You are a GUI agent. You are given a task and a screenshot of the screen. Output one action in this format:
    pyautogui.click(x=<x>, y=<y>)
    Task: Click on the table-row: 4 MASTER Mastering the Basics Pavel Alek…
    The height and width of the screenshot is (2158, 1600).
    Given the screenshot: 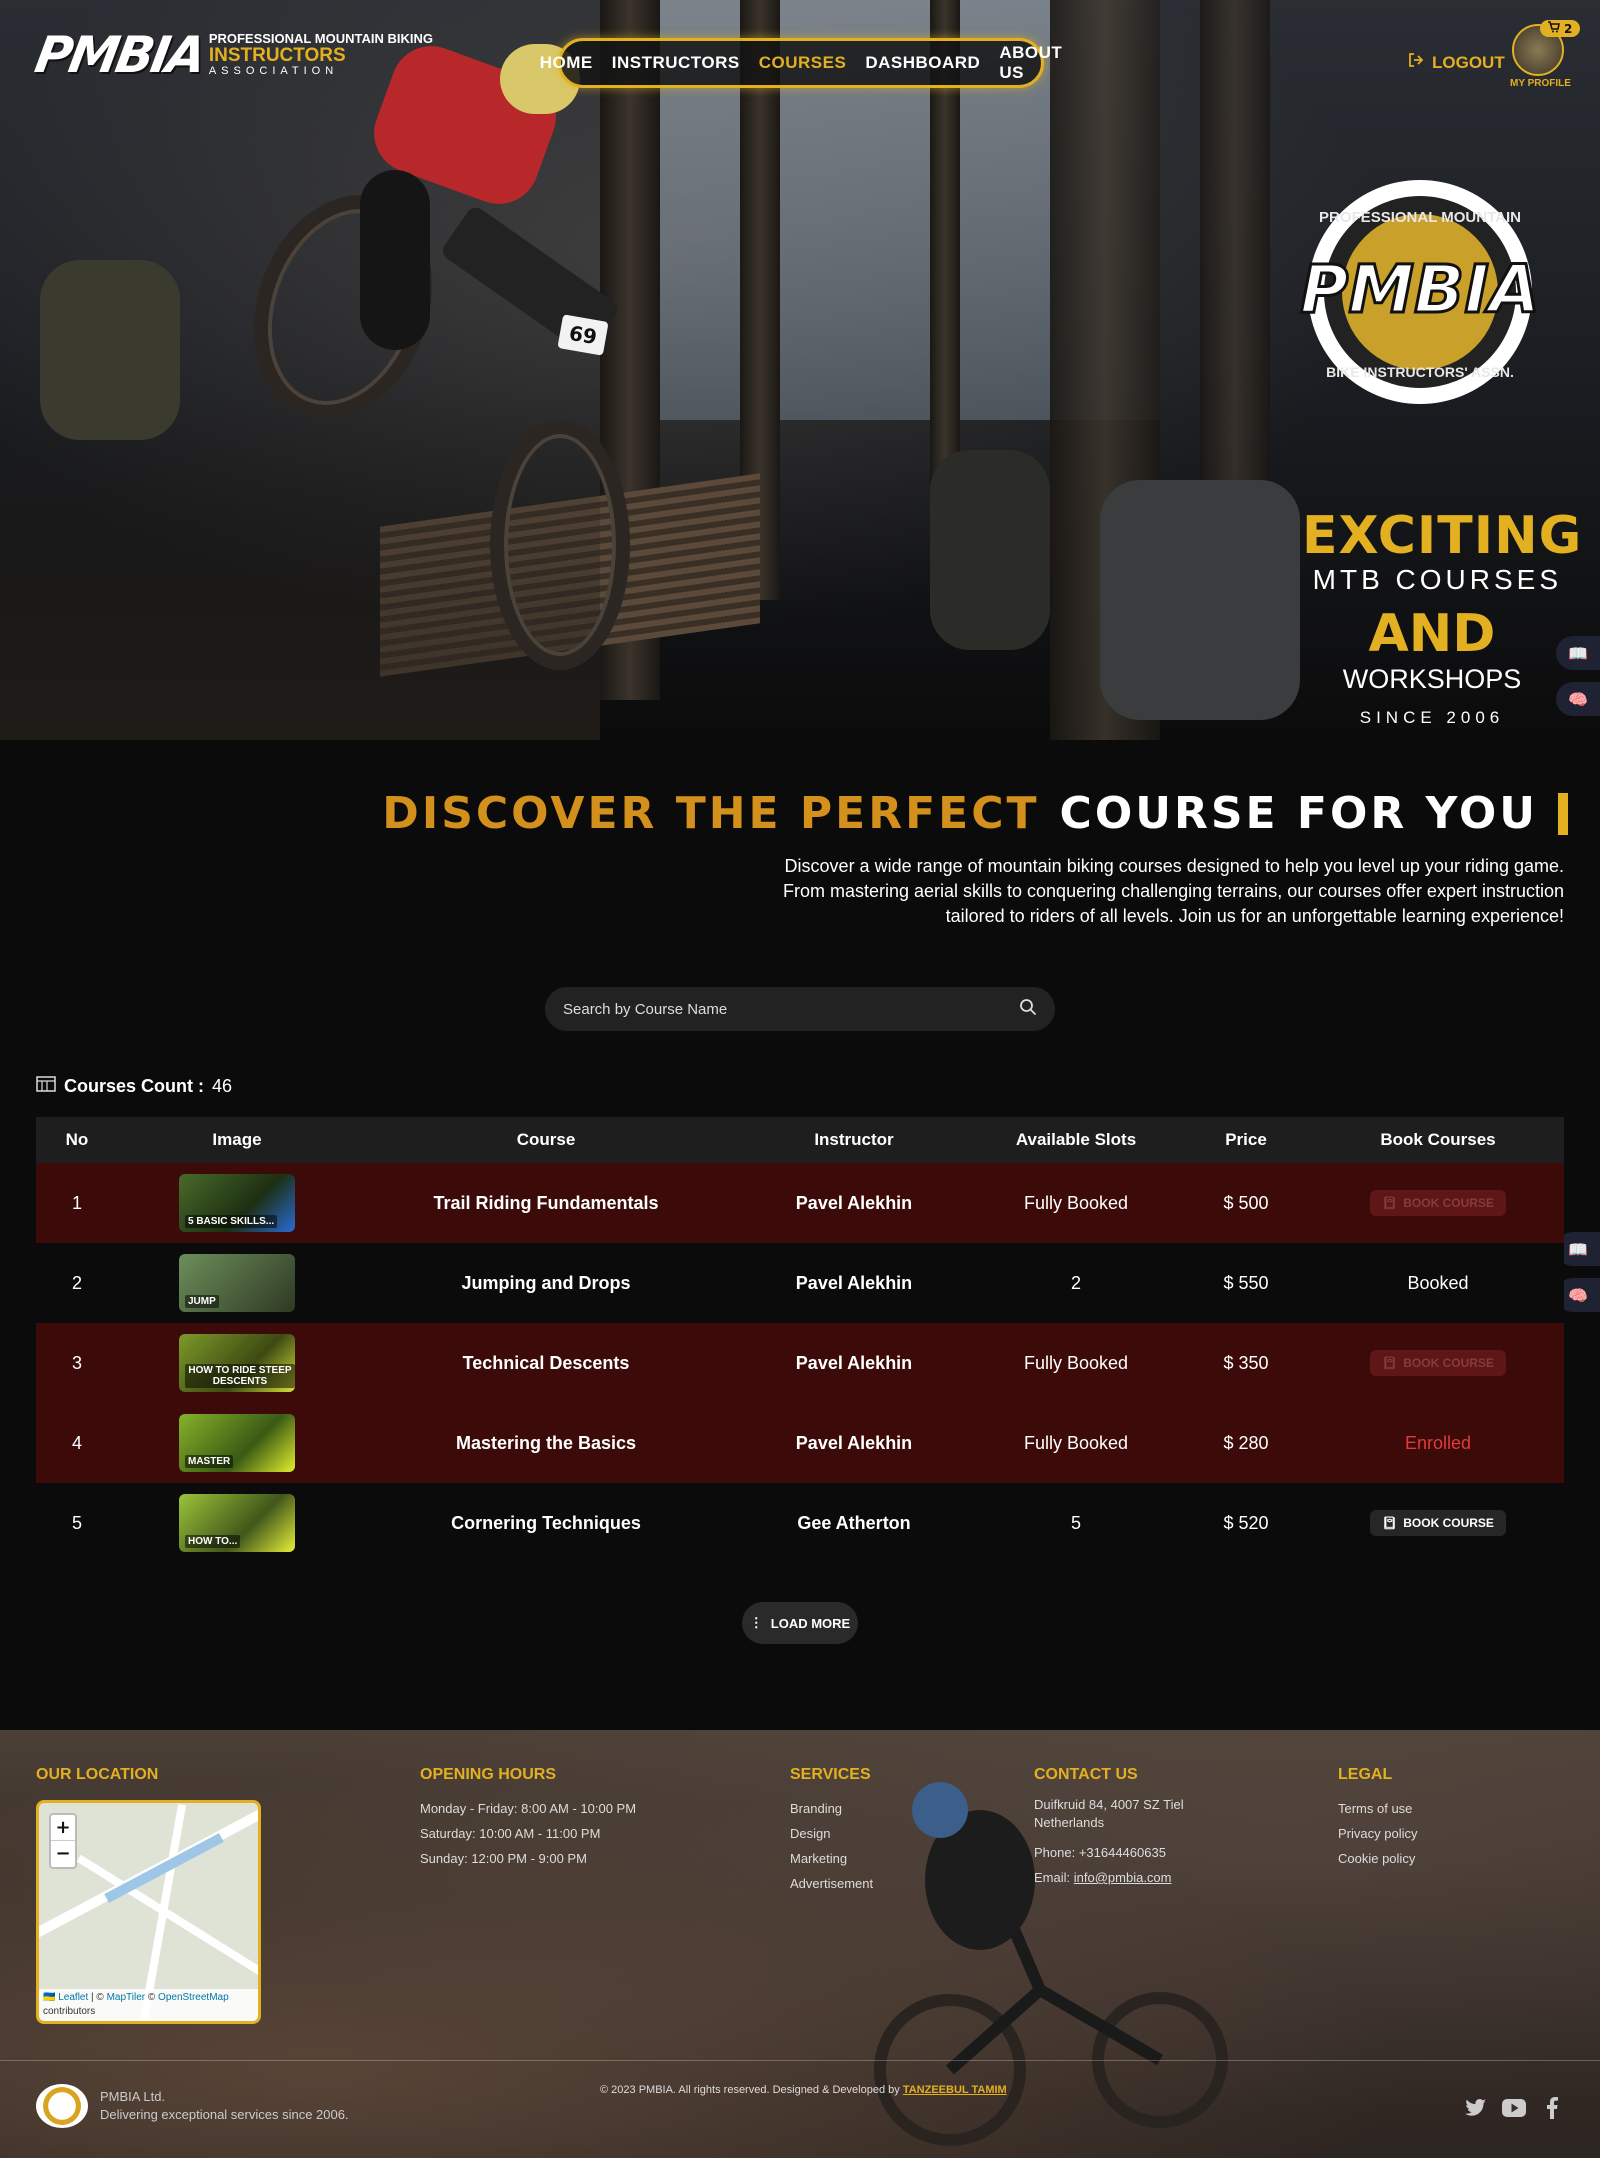 What is the action you would take?
    pyautogui.click(x=800, y=1443)
    